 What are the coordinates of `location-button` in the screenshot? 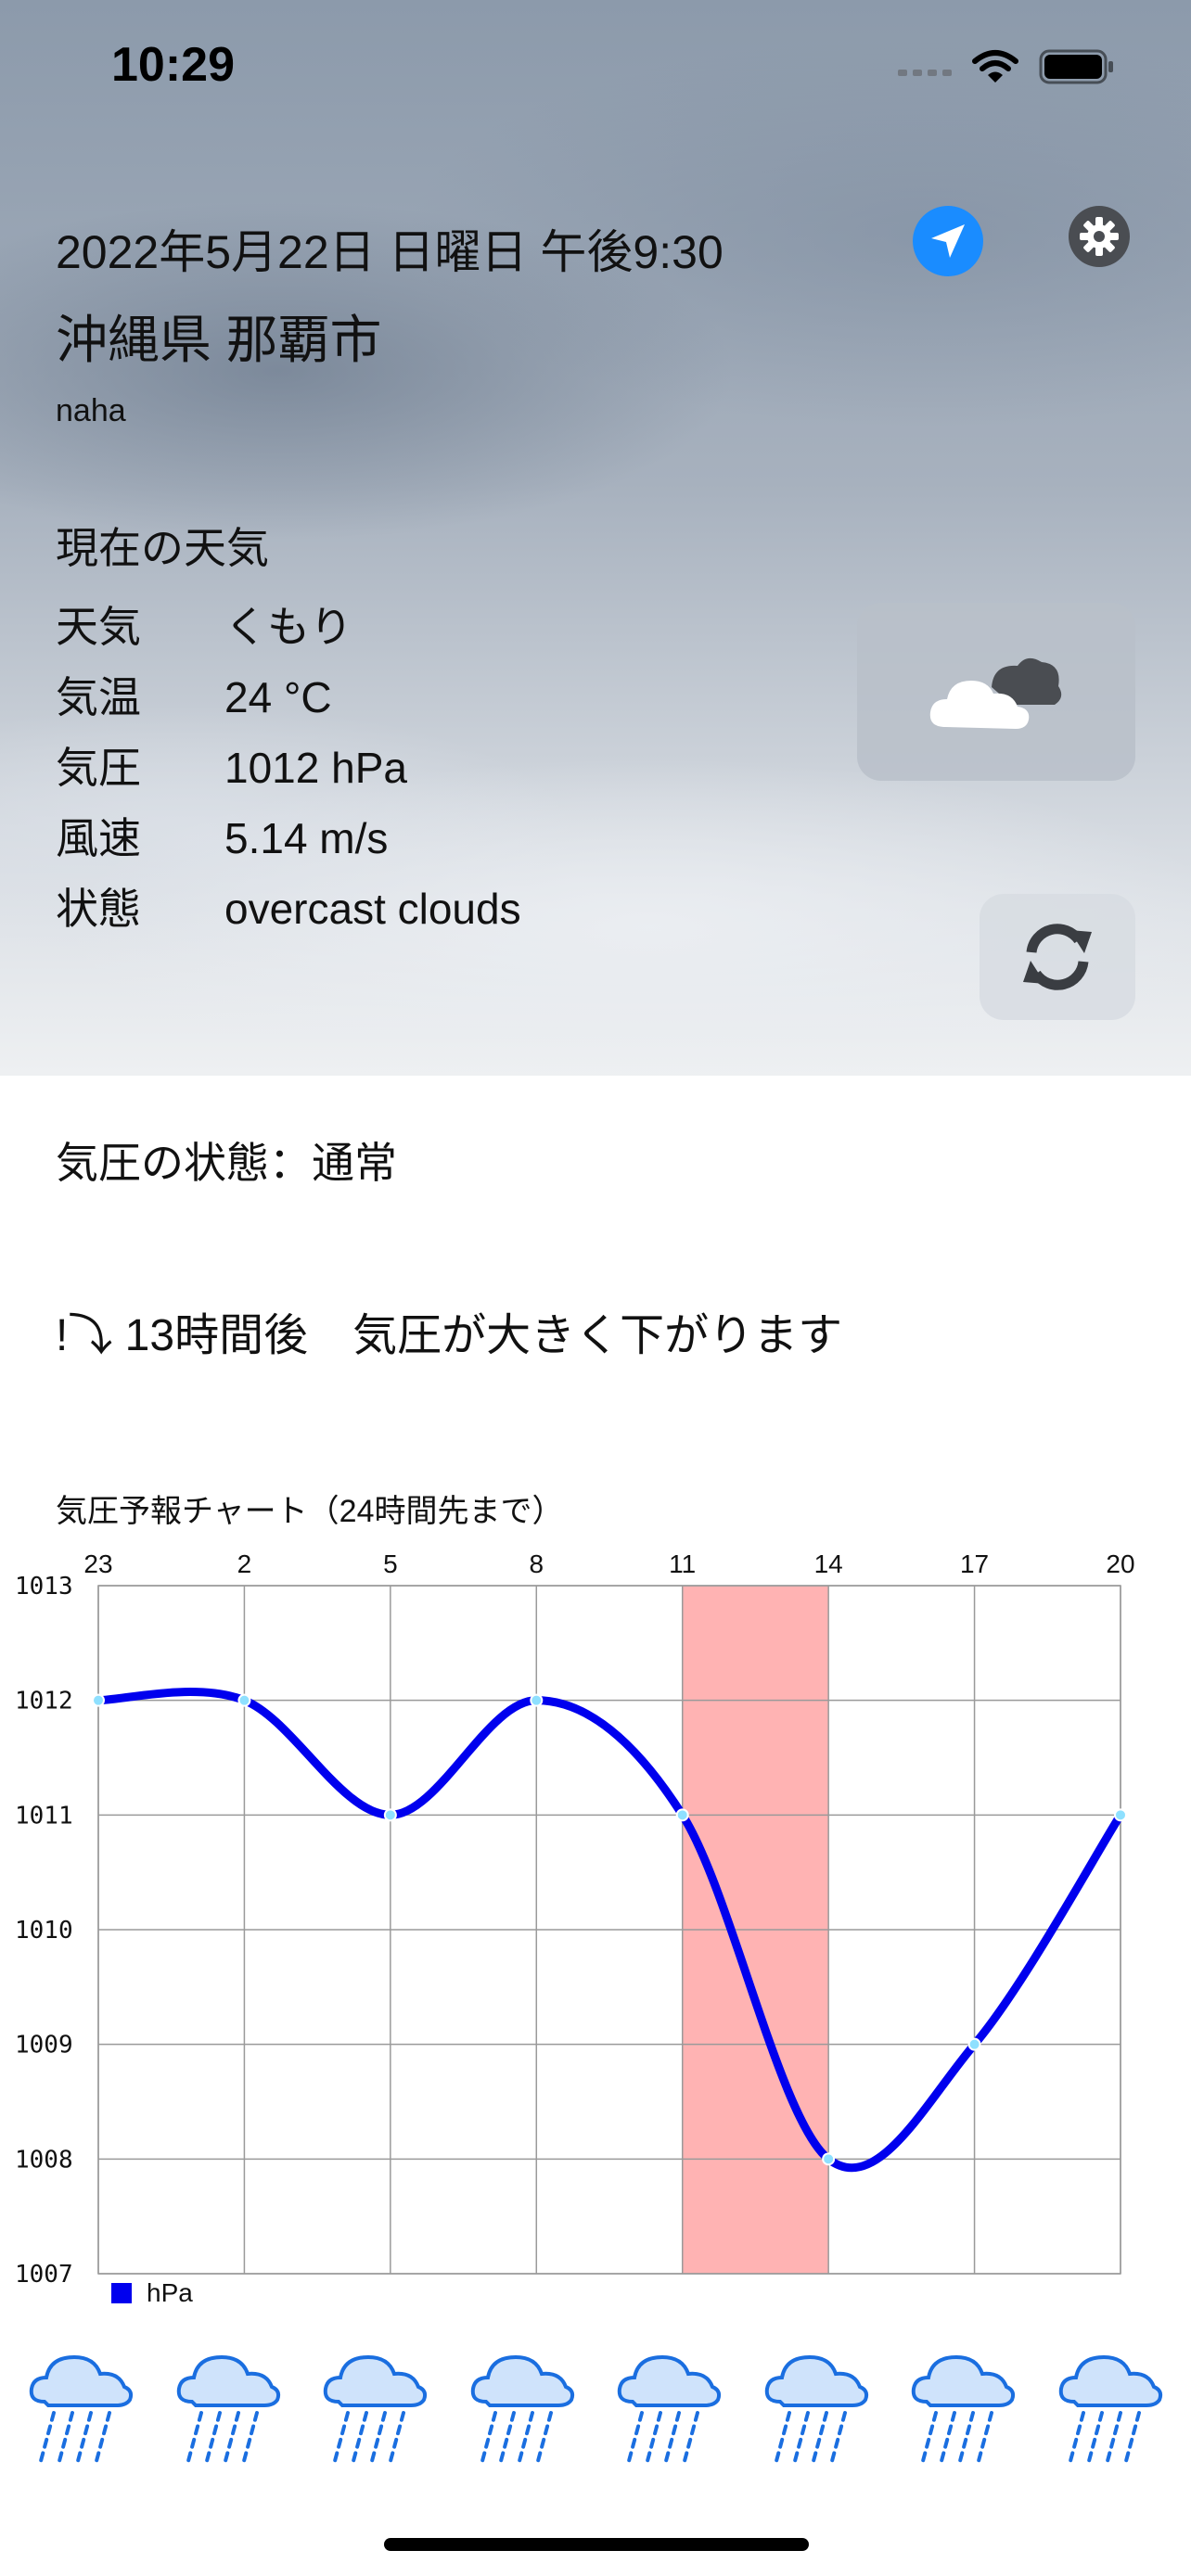 It's located at (948, 241).